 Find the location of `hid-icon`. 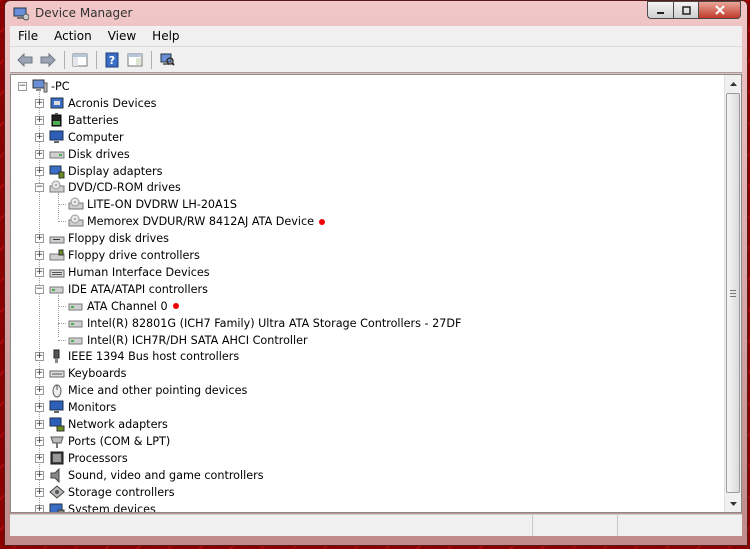

hid-icon is located at coordinates (57, 272).